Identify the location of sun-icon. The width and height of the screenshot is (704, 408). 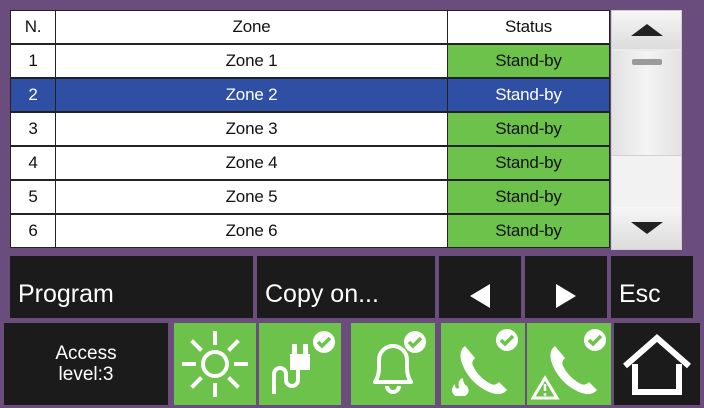
(215, 364).